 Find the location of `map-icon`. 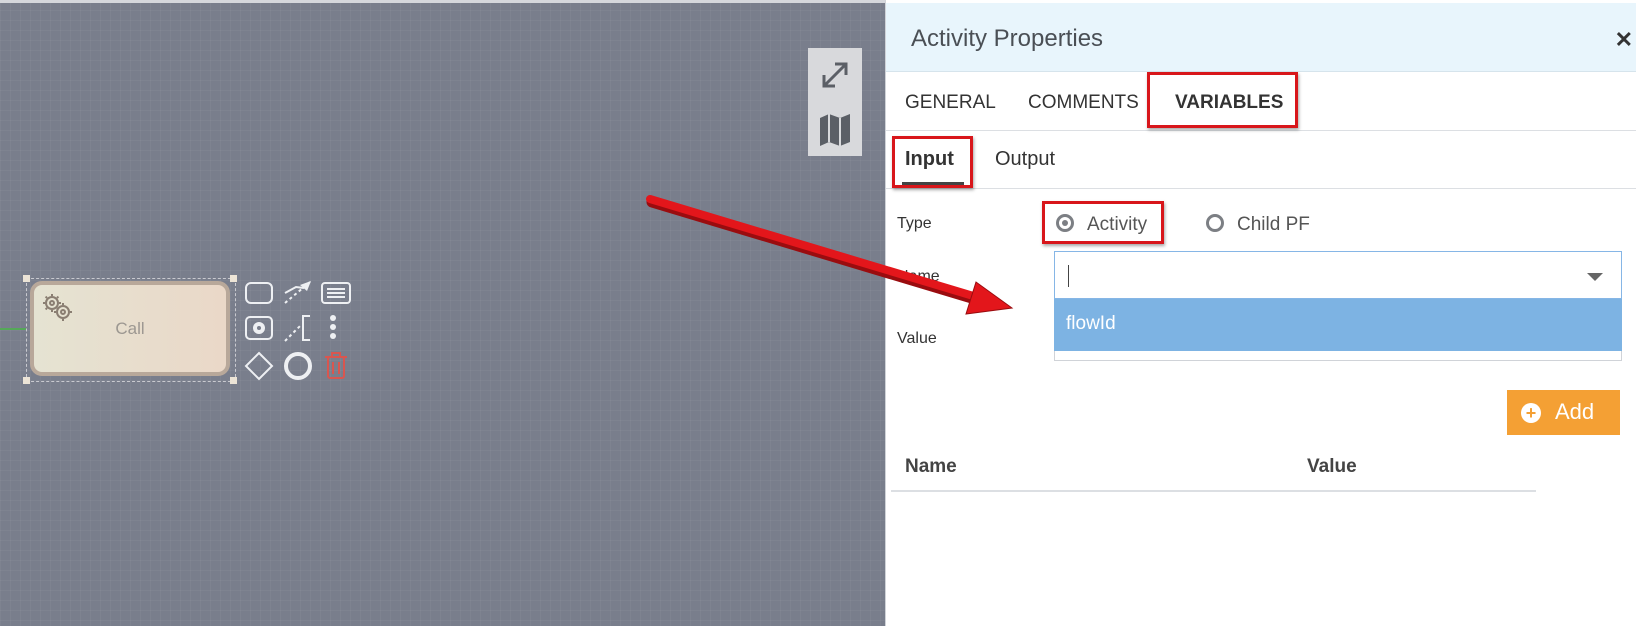

map-icon is located at coordinates (835, 129).